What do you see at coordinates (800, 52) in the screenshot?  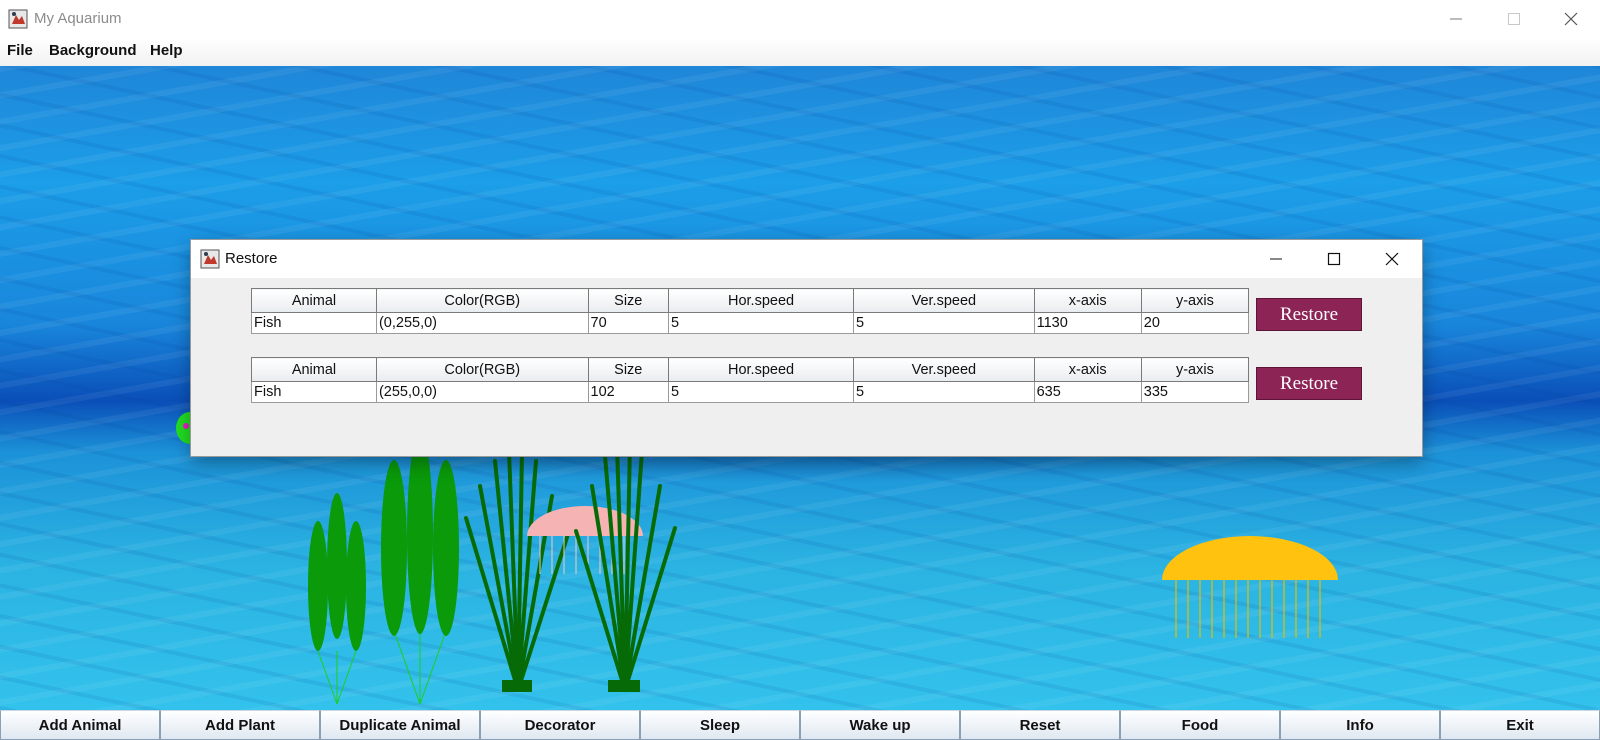 I see `menu-bar: File Background Help` at bounding box center [800, 52].